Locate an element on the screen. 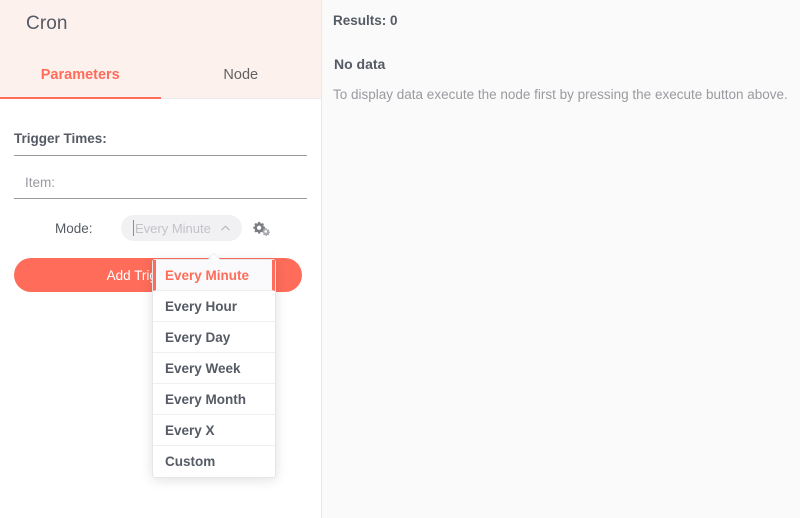 The image size is (800, 518). dropdown-caret-icon is located at coordinates (214, 257).